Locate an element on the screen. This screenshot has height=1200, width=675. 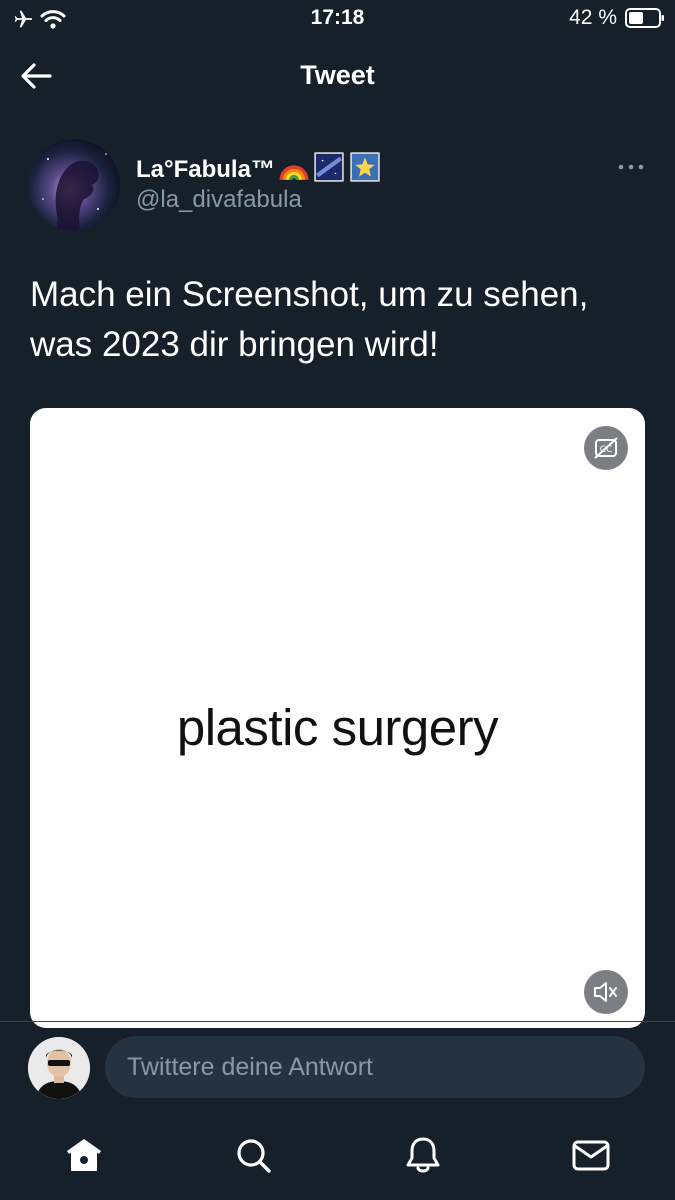
author-name: La°Fabula™ is located at coordinates (258, 168).